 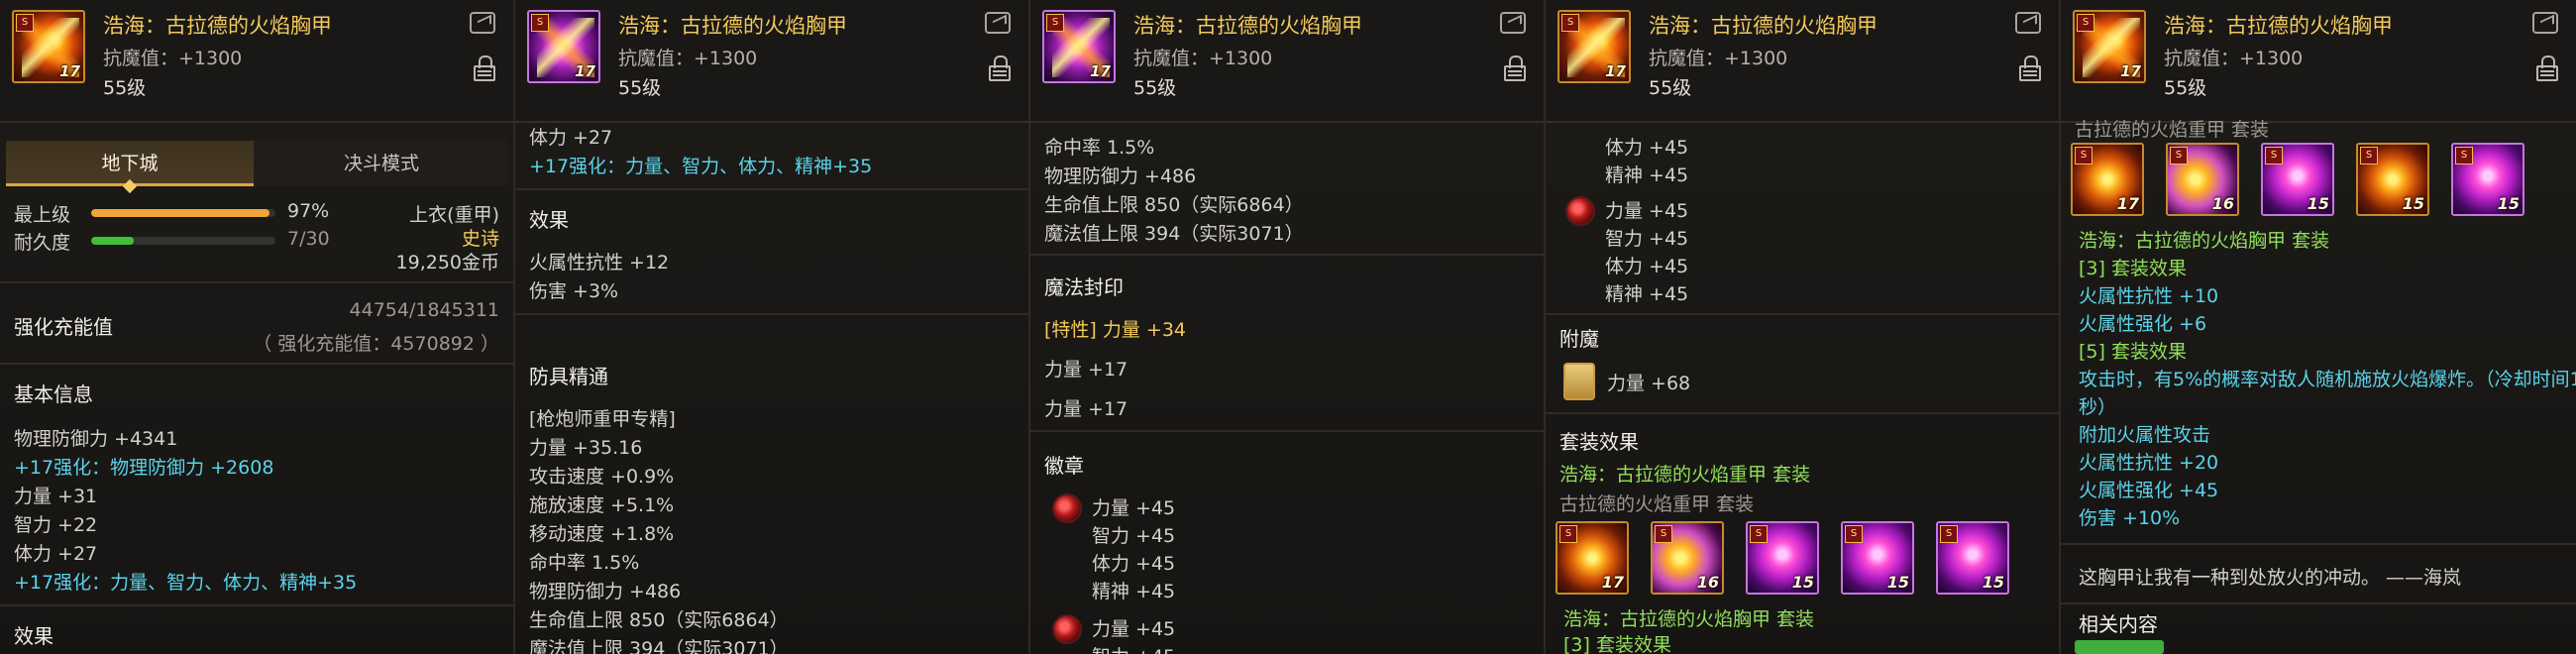 I want to click on durability-label: 耐久度, so click(x=42, y=243).